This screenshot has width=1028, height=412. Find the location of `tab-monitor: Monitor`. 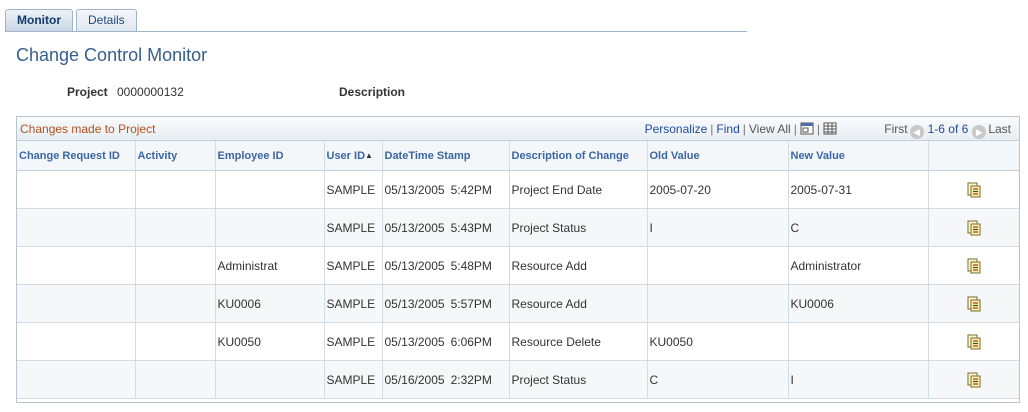

tab-monitor: Monitor is located at coordinates (39, 20).